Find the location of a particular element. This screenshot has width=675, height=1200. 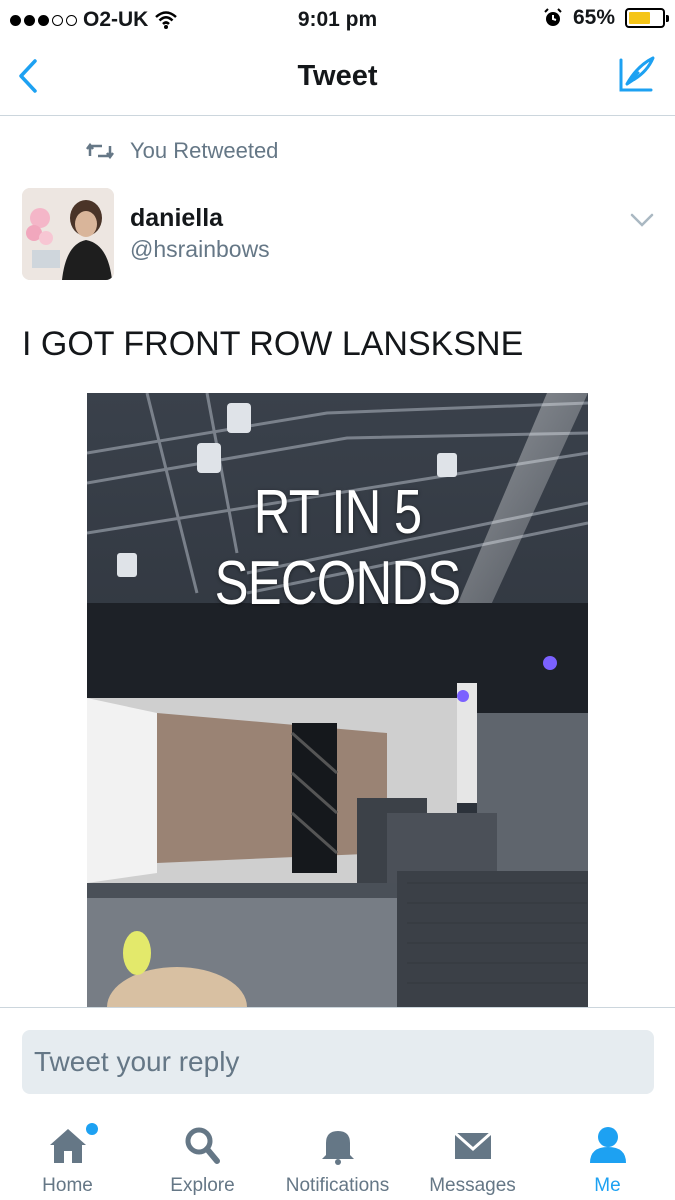

compose-tweet-button is located at coordinates (637, 74).